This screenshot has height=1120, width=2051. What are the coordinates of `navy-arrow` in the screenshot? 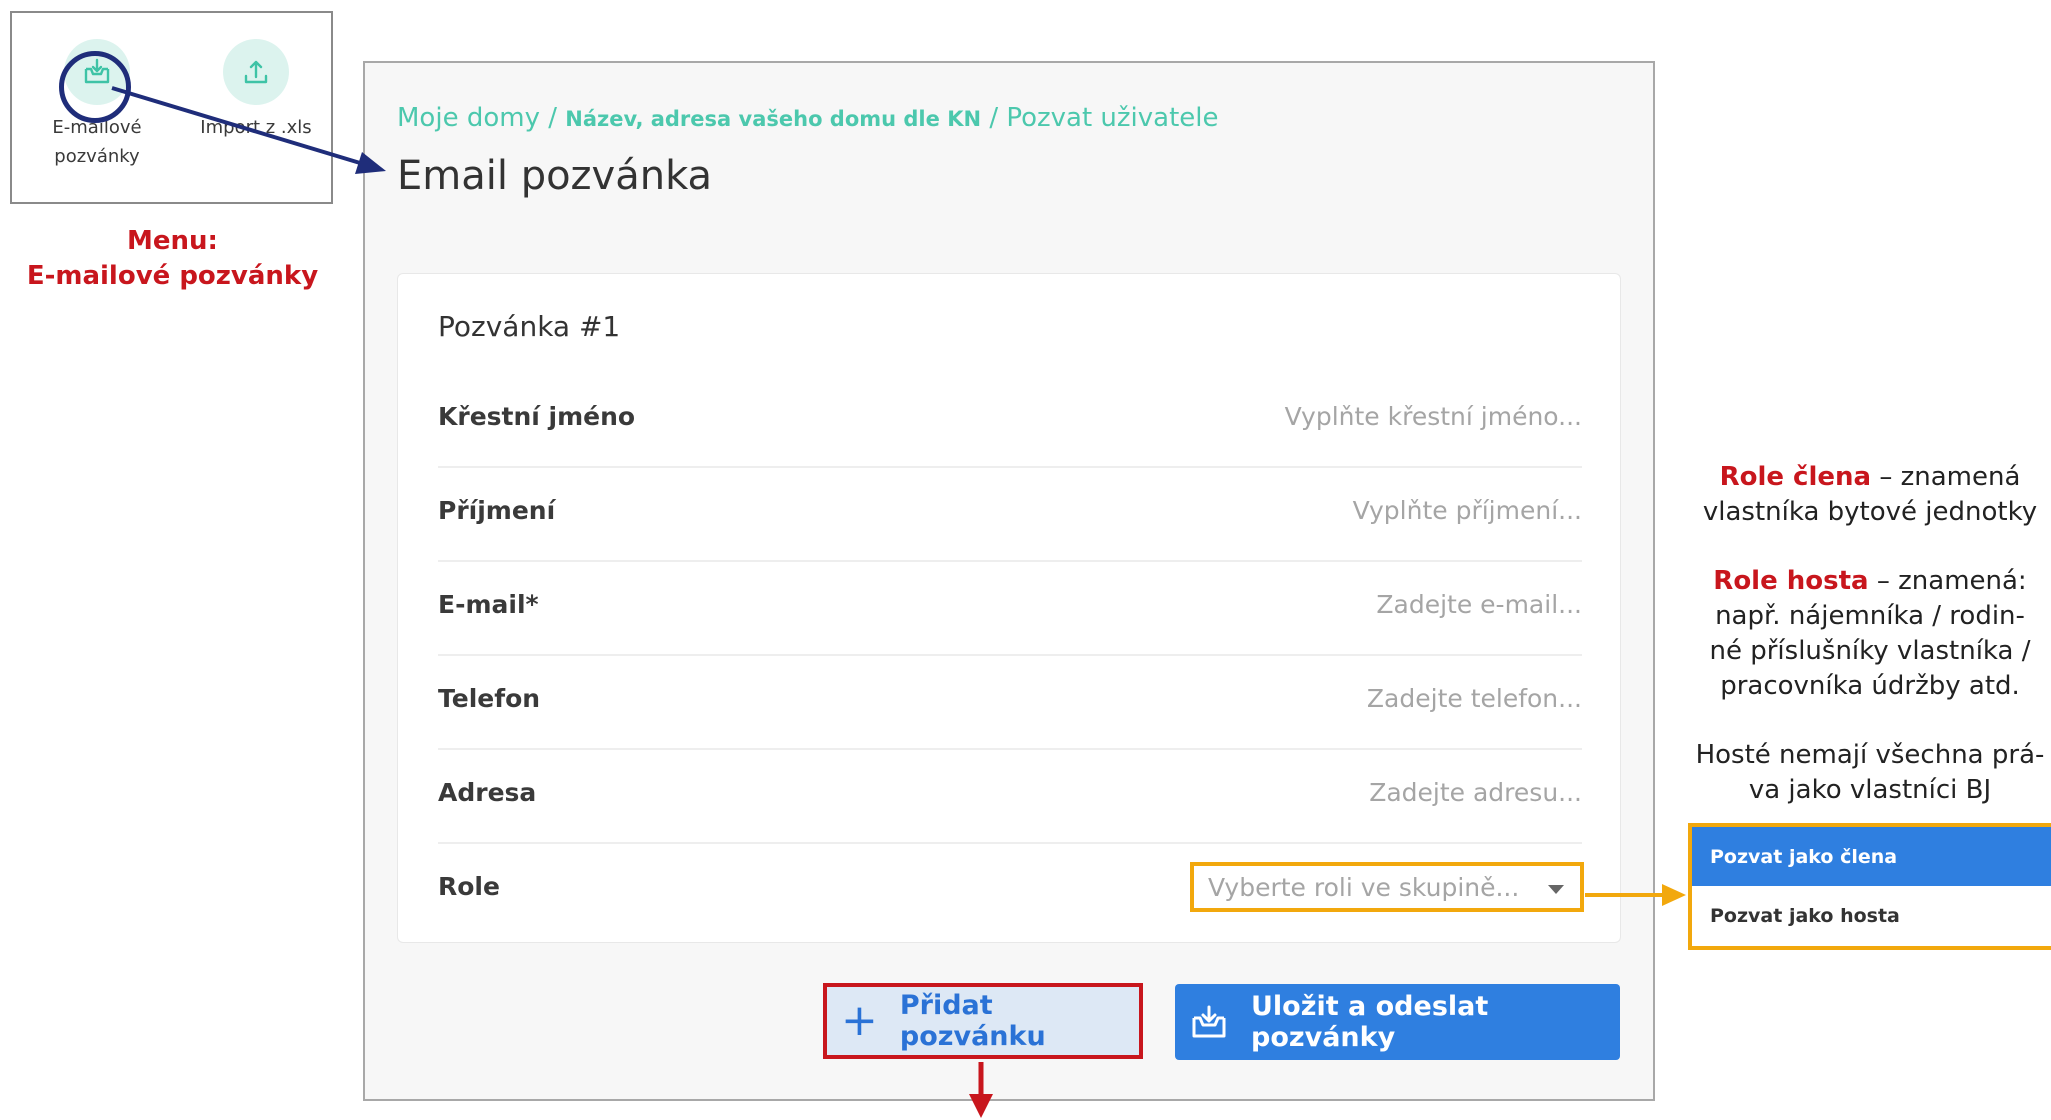 It's located at (248, 130).